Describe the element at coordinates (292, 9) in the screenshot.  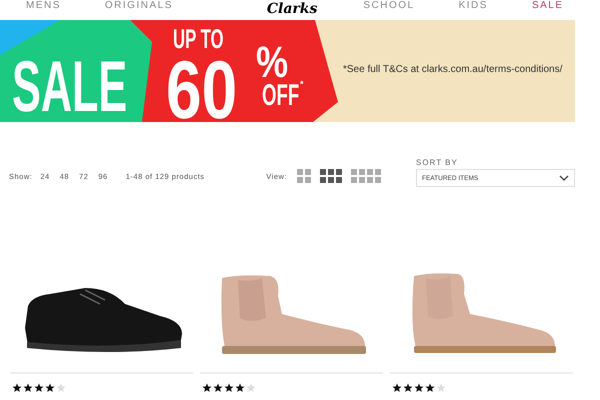
I see `brand-logo: Clarks` at that location.